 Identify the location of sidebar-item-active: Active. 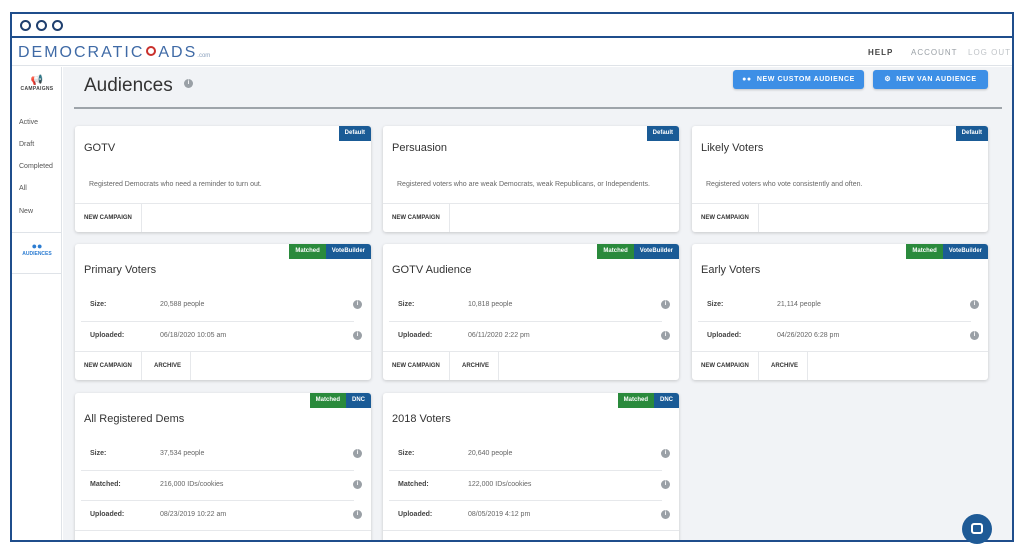
(28, 122).